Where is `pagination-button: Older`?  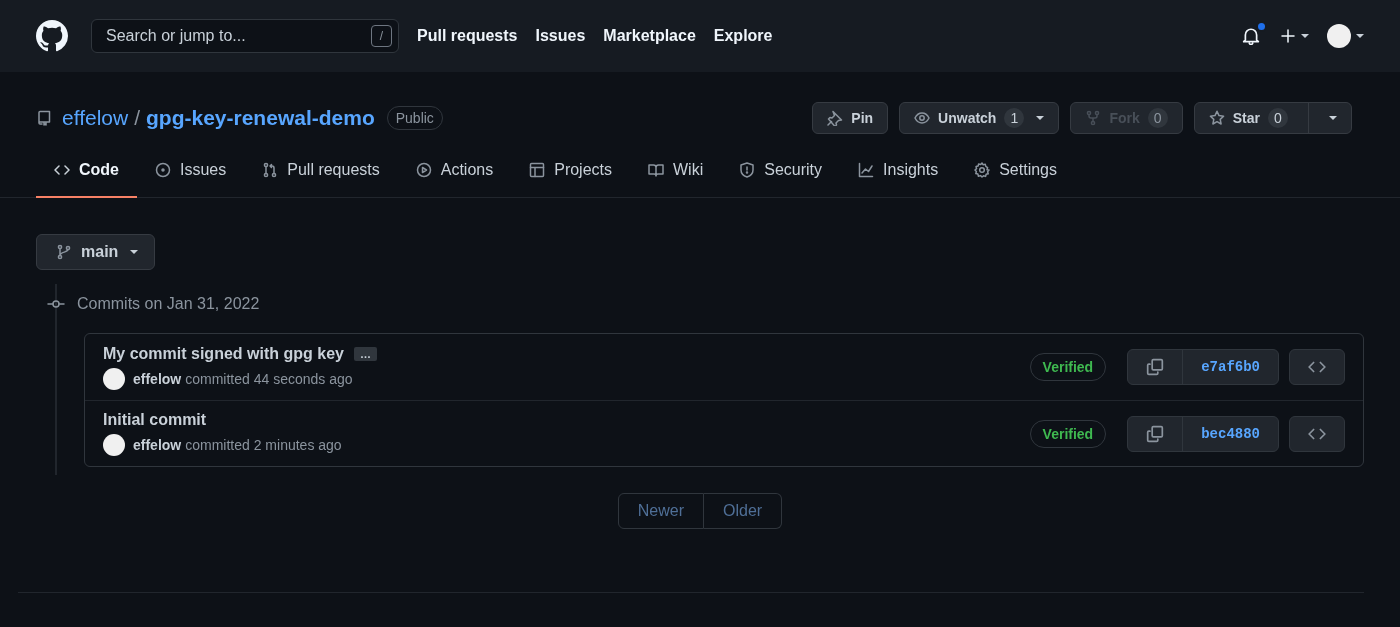
pagination-button: Older is located at coordinates (743, 511).